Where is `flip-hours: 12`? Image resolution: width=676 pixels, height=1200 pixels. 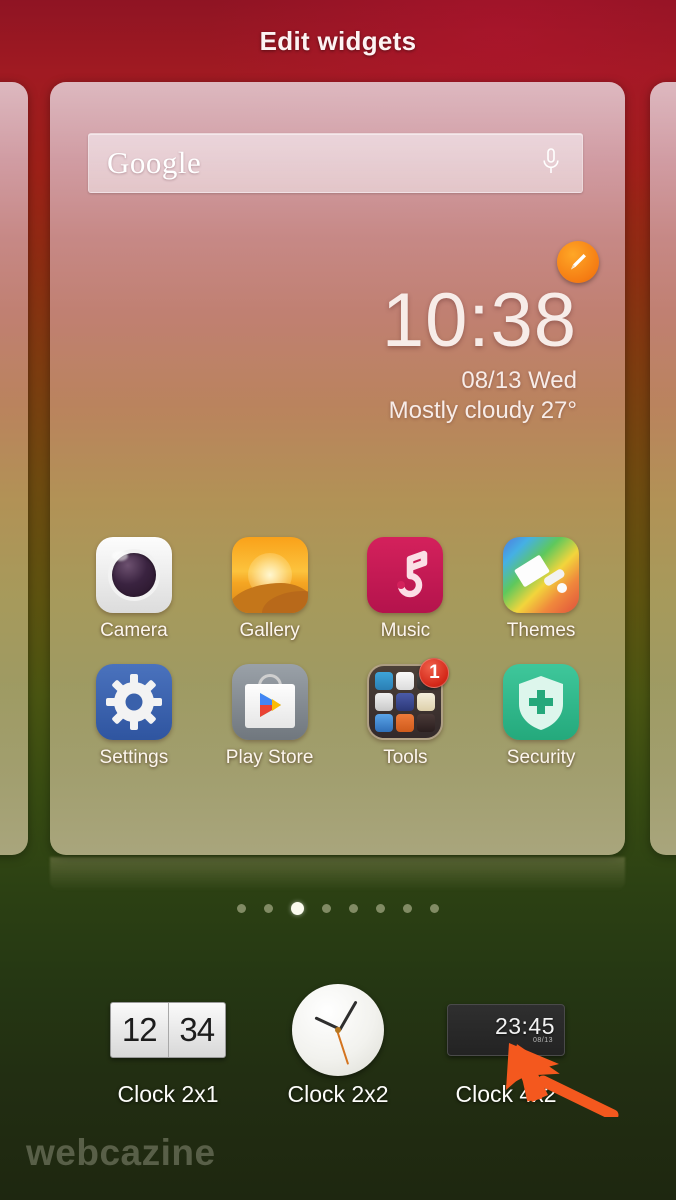 flip-hours: 12 is located at coordinates (139, 1029).